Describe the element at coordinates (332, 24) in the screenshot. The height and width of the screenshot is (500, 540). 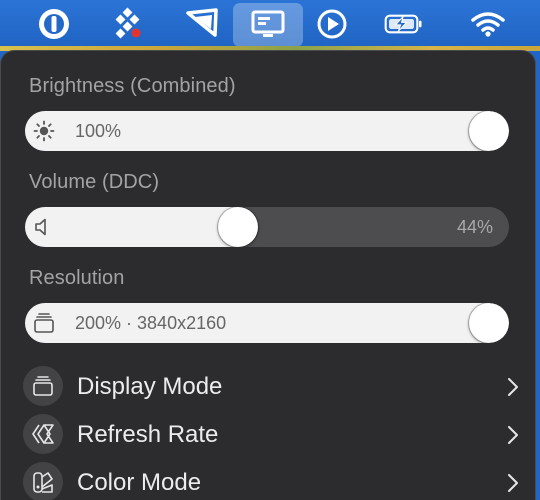
I see `play-circle-icon` at that location.